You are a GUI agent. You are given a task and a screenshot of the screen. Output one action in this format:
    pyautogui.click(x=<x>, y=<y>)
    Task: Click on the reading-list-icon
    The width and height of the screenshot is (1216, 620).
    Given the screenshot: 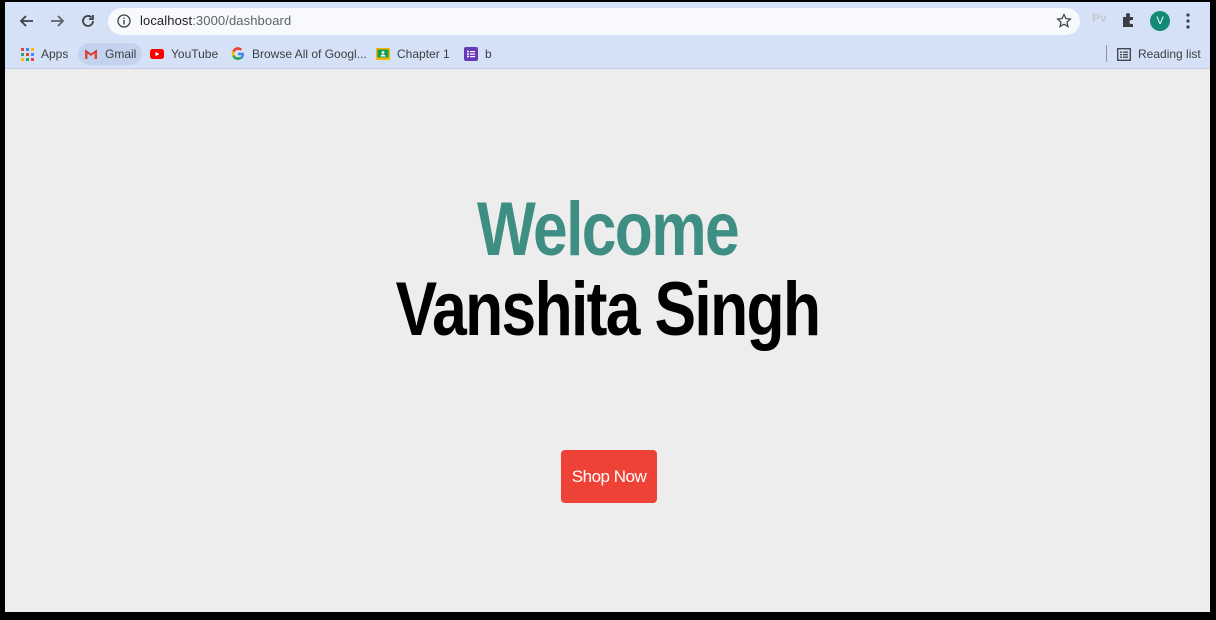 What is the action you would take?
    pyautogui.click(x=1124, y=54)
    